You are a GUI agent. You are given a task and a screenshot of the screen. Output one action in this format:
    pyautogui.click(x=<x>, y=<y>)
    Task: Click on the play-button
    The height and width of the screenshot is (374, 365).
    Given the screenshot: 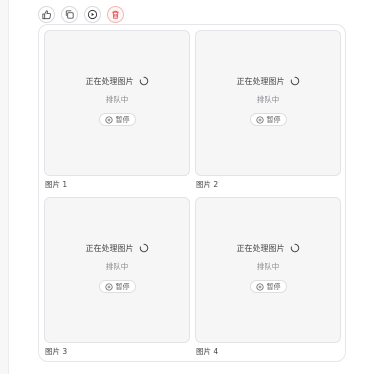 What is the action you would take?
    pyautogui.click(x=92, y=14)
    